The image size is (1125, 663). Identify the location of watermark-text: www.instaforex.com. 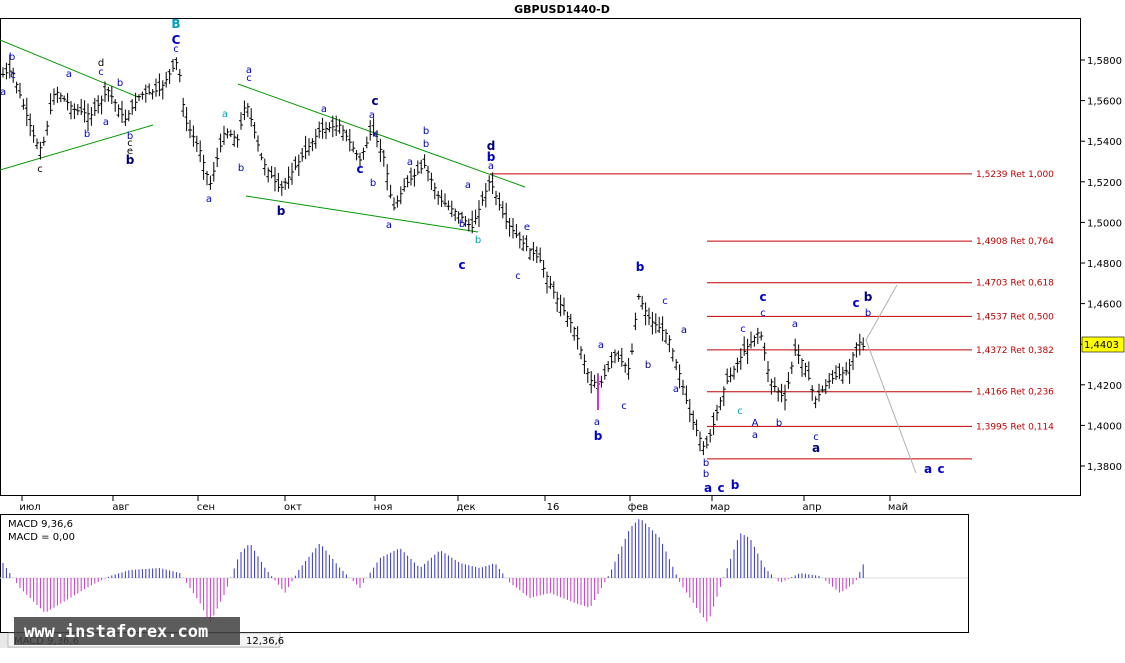
(116, 632).